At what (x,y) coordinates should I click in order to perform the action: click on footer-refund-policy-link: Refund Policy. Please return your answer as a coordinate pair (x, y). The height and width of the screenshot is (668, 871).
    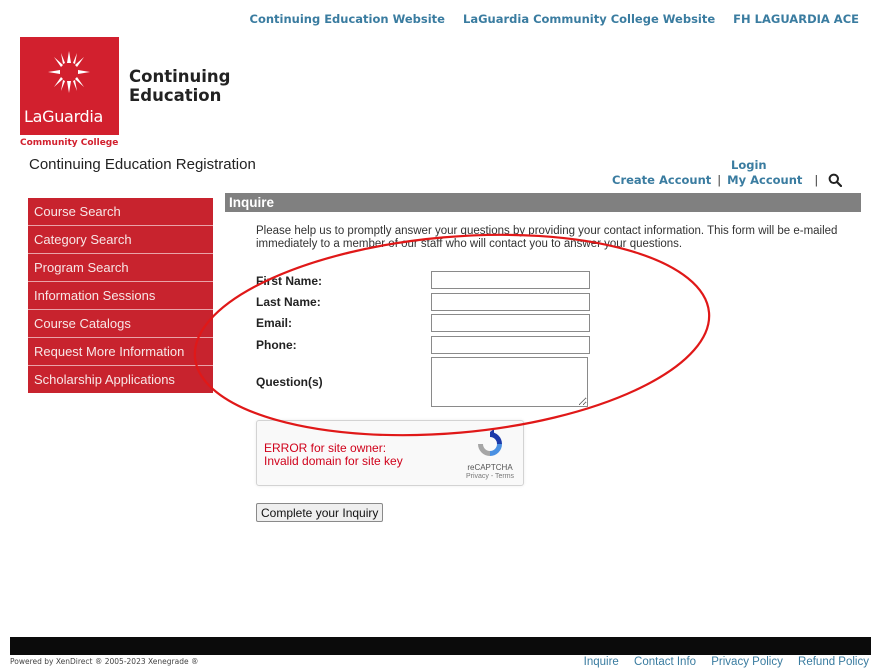
    Looking at the image, I should click on (833, 662).